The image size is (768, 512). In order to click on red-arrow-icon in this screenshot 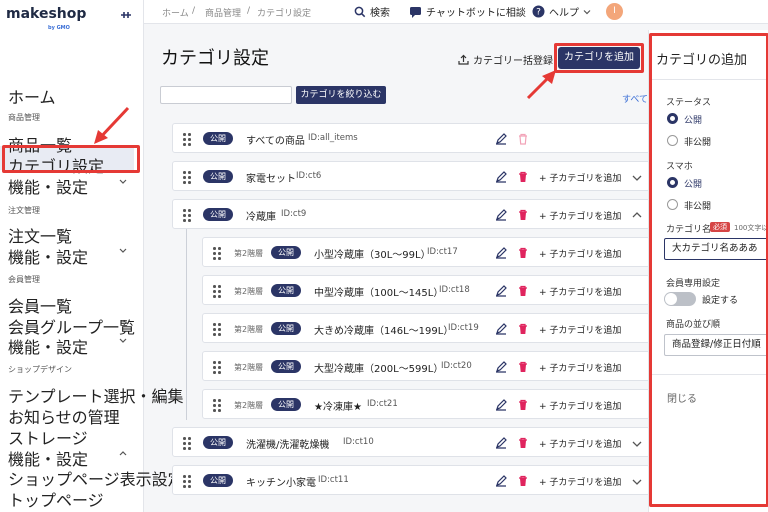, I will do `click(112, 125)`.